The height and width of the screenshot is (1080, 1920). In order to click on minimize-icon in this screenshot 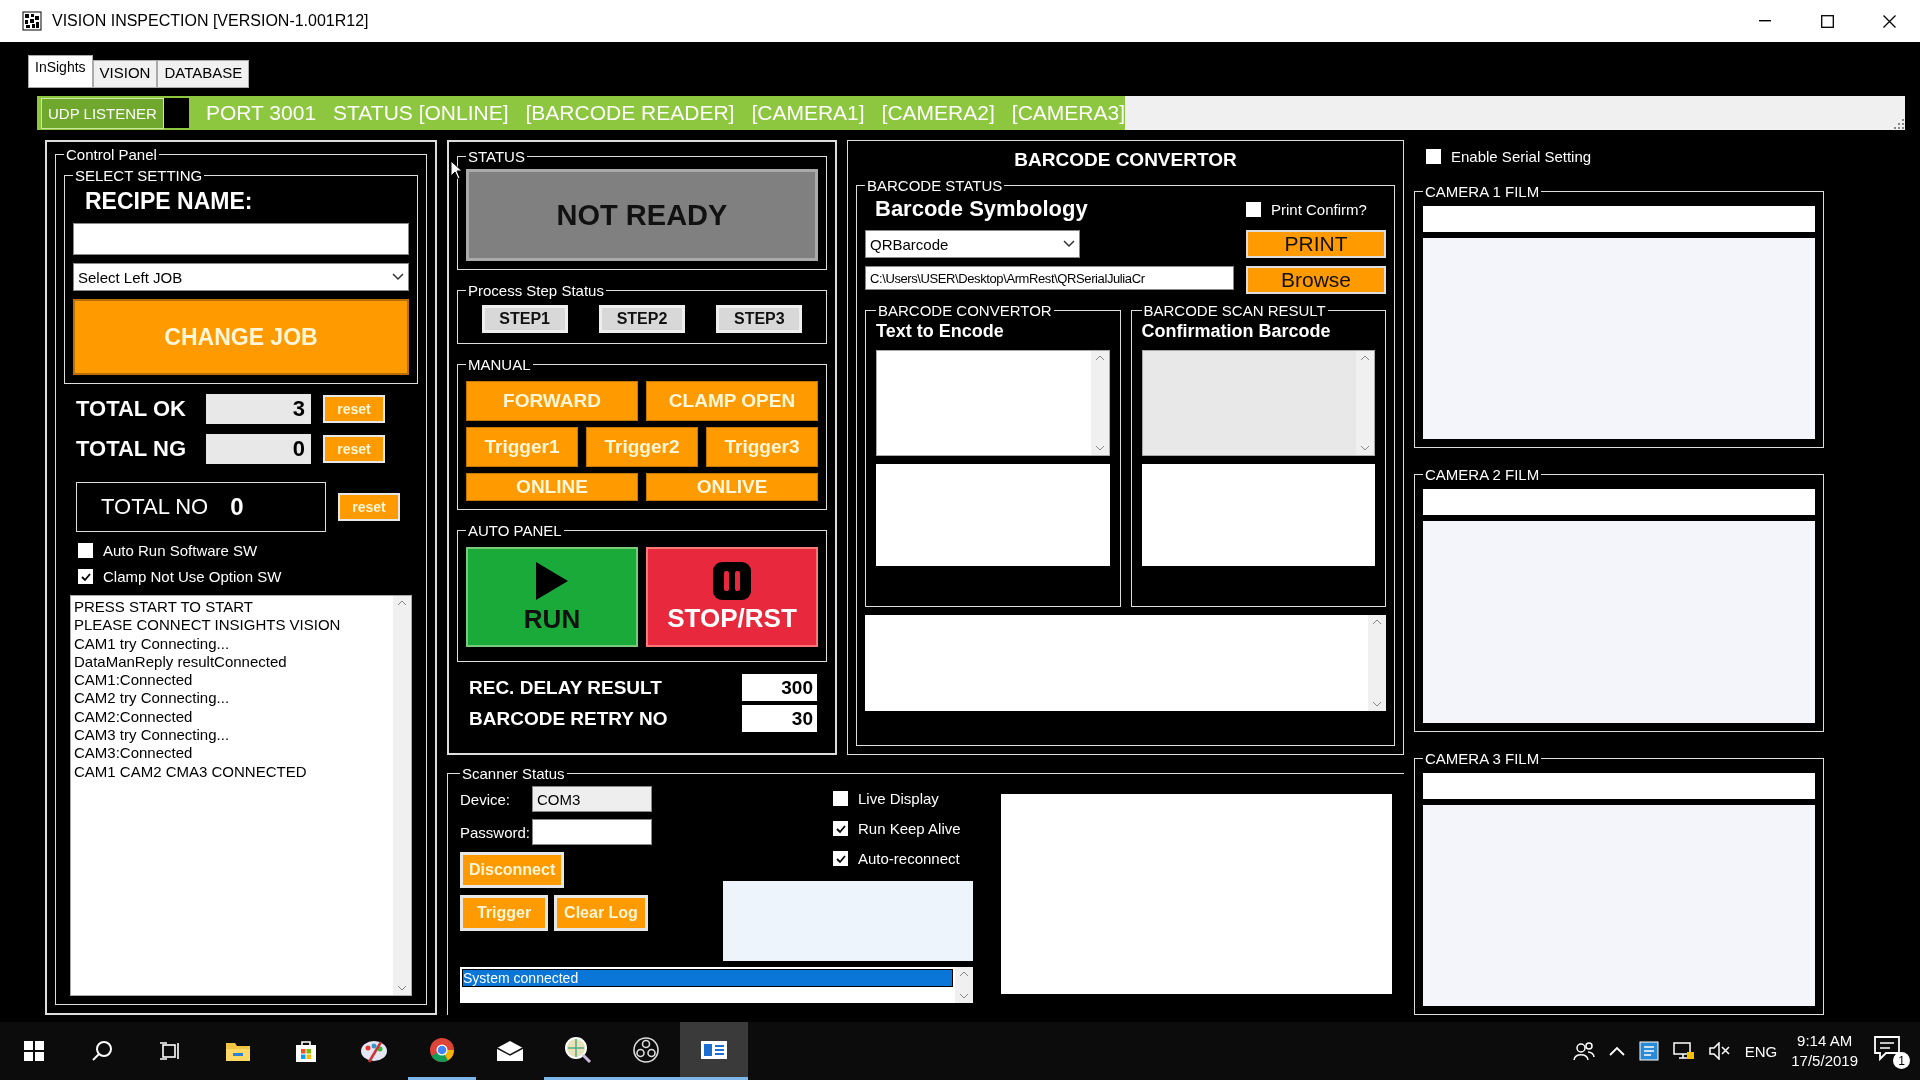, I will do `click(1765, 21)`.